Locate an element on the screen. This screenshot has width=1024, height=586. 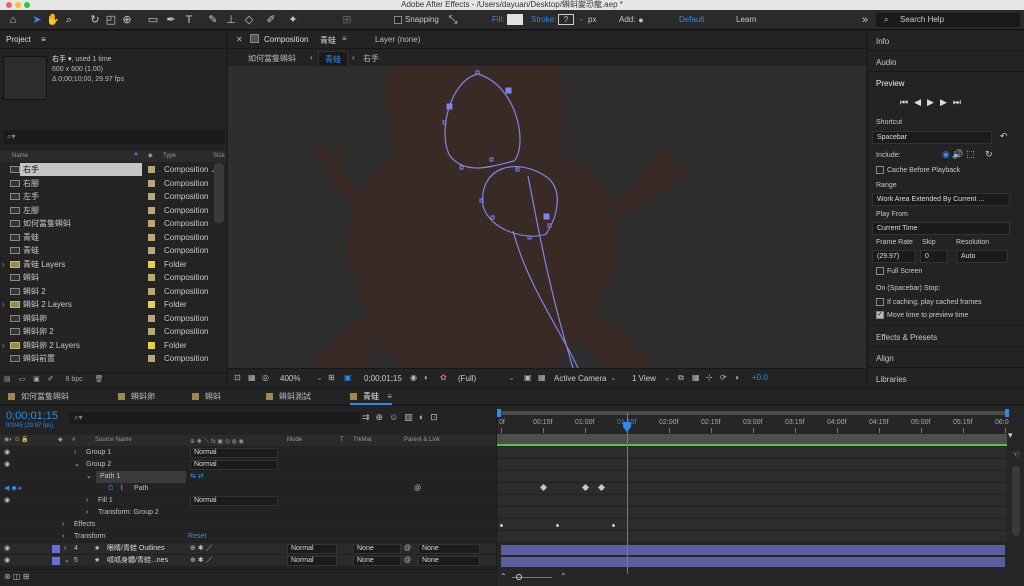
play-icon: ▶ is located at coordinates (933, 102).